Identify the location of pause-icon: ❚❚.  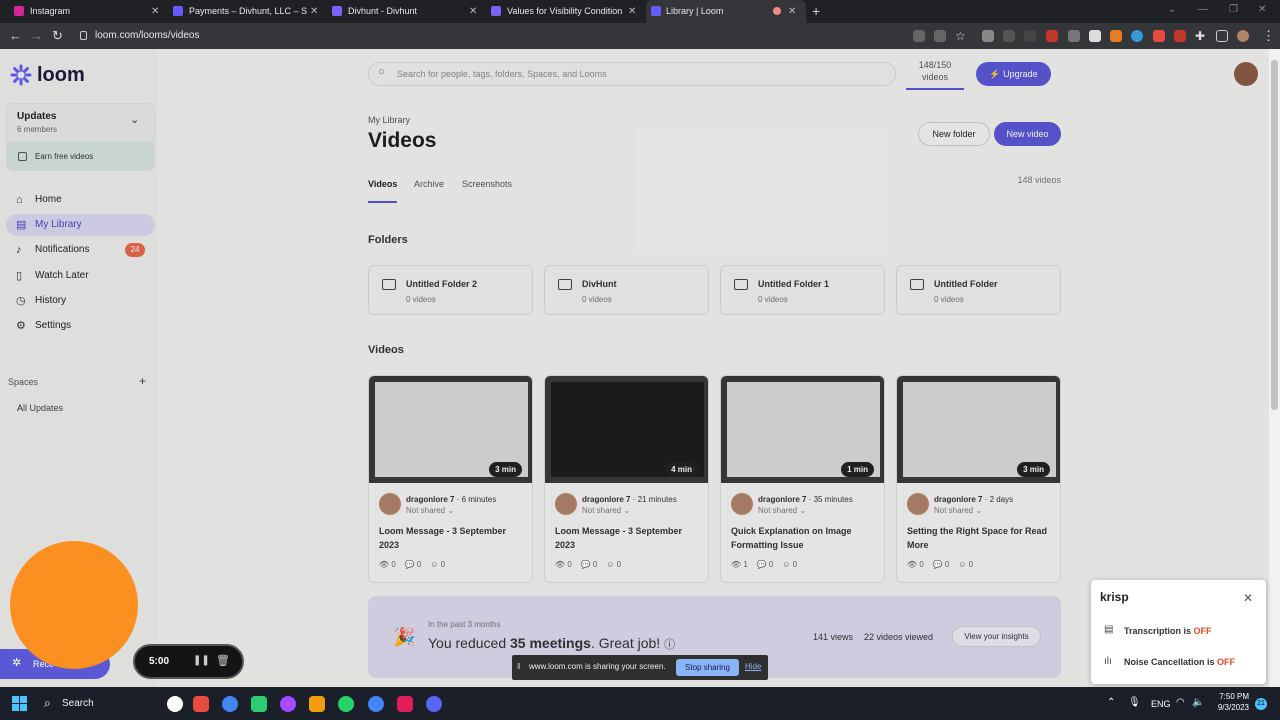
(201, 660).